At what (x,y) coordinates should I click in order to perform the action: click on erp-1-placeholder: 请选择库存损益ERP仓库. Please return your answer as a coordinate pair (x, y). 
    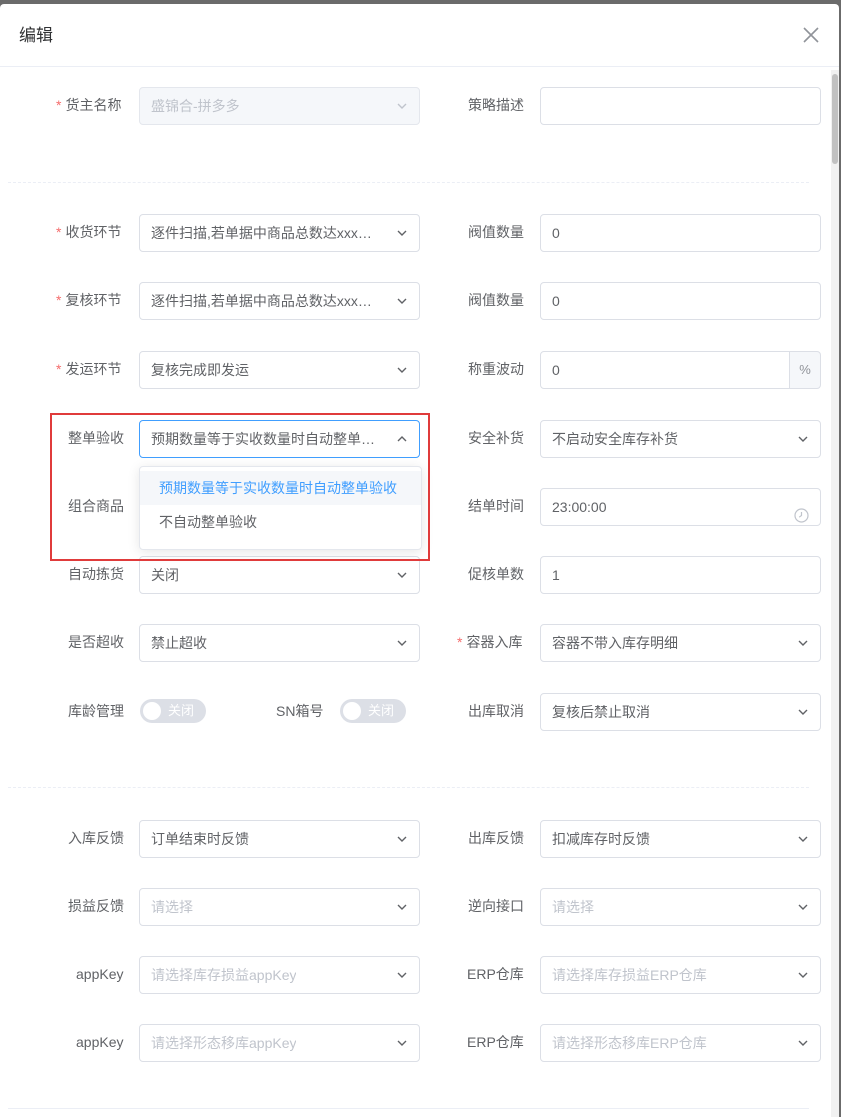
    Looking at the image, I should click on (629, 975).